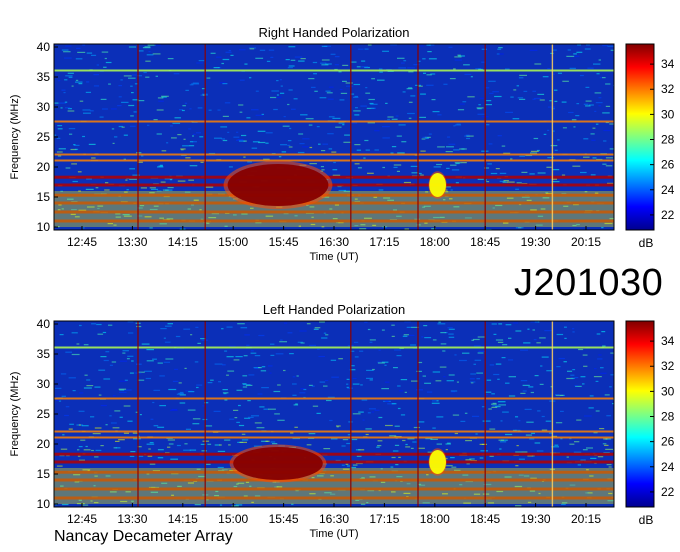 The width and height of the screenshot is (680, 552). Describe the element at coordinates (646, 520) in the screenshot. I see `colorbar-unit-label: dB` at that location.